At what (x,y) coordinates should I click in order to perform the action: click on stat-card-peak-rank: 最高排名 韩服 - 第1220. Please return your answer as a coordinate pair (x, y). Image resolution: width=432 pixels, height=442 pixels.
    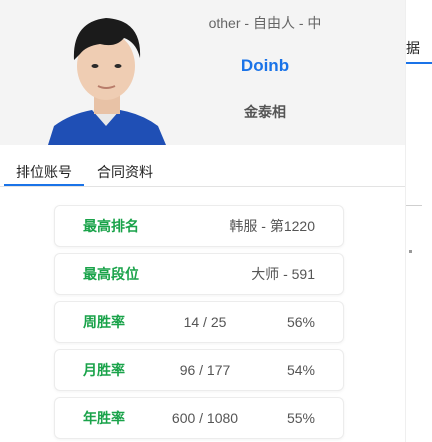
    Looking at the image, I should click on (199, 226).